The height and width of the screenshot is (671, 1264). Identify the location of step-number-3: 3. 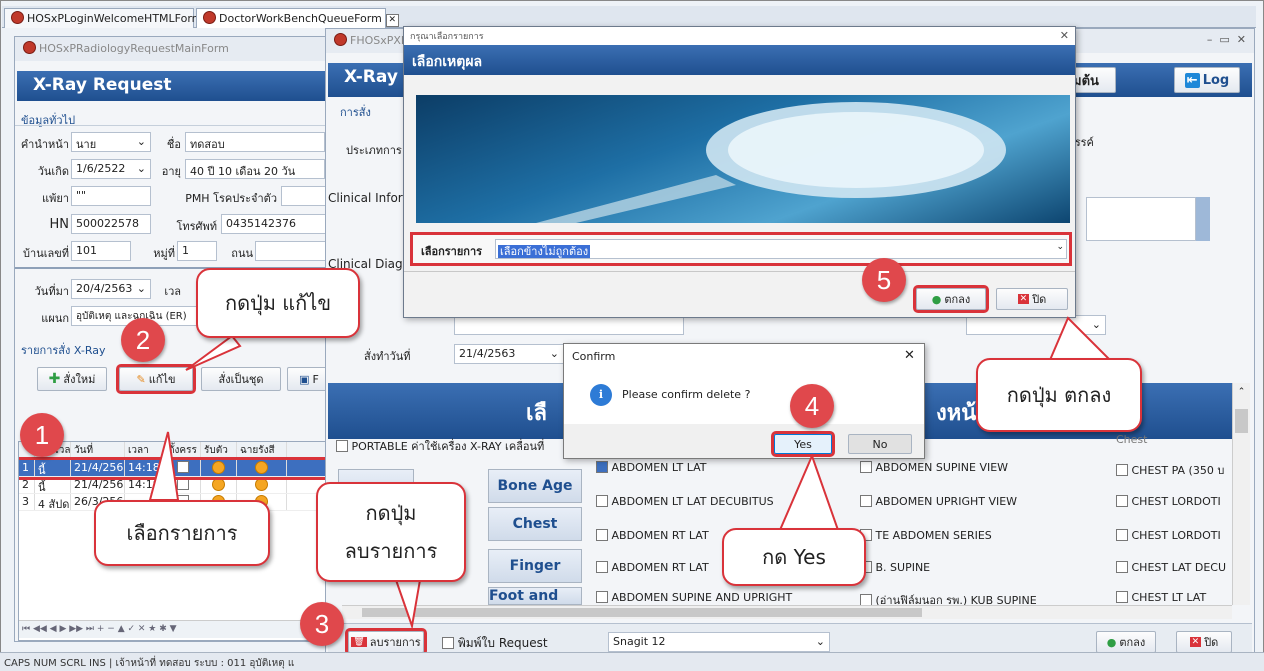
(322, 624).